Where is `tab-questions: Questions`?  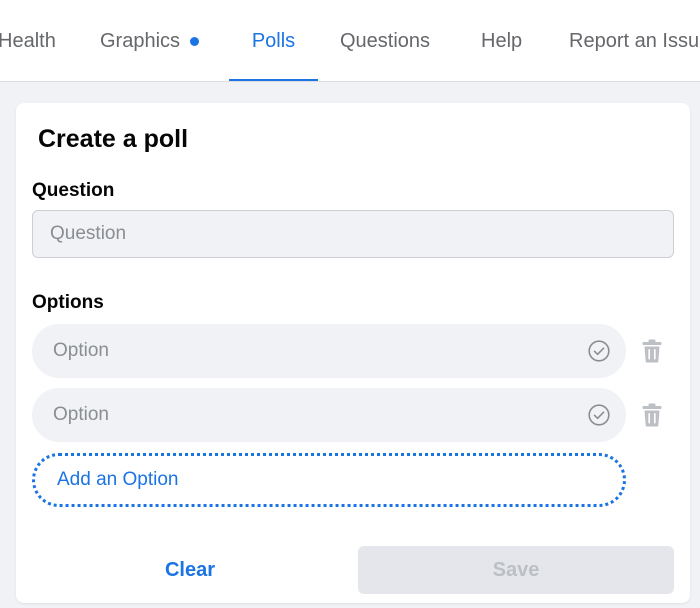 tab-questions: Questions is located at coordinates (385, 40).